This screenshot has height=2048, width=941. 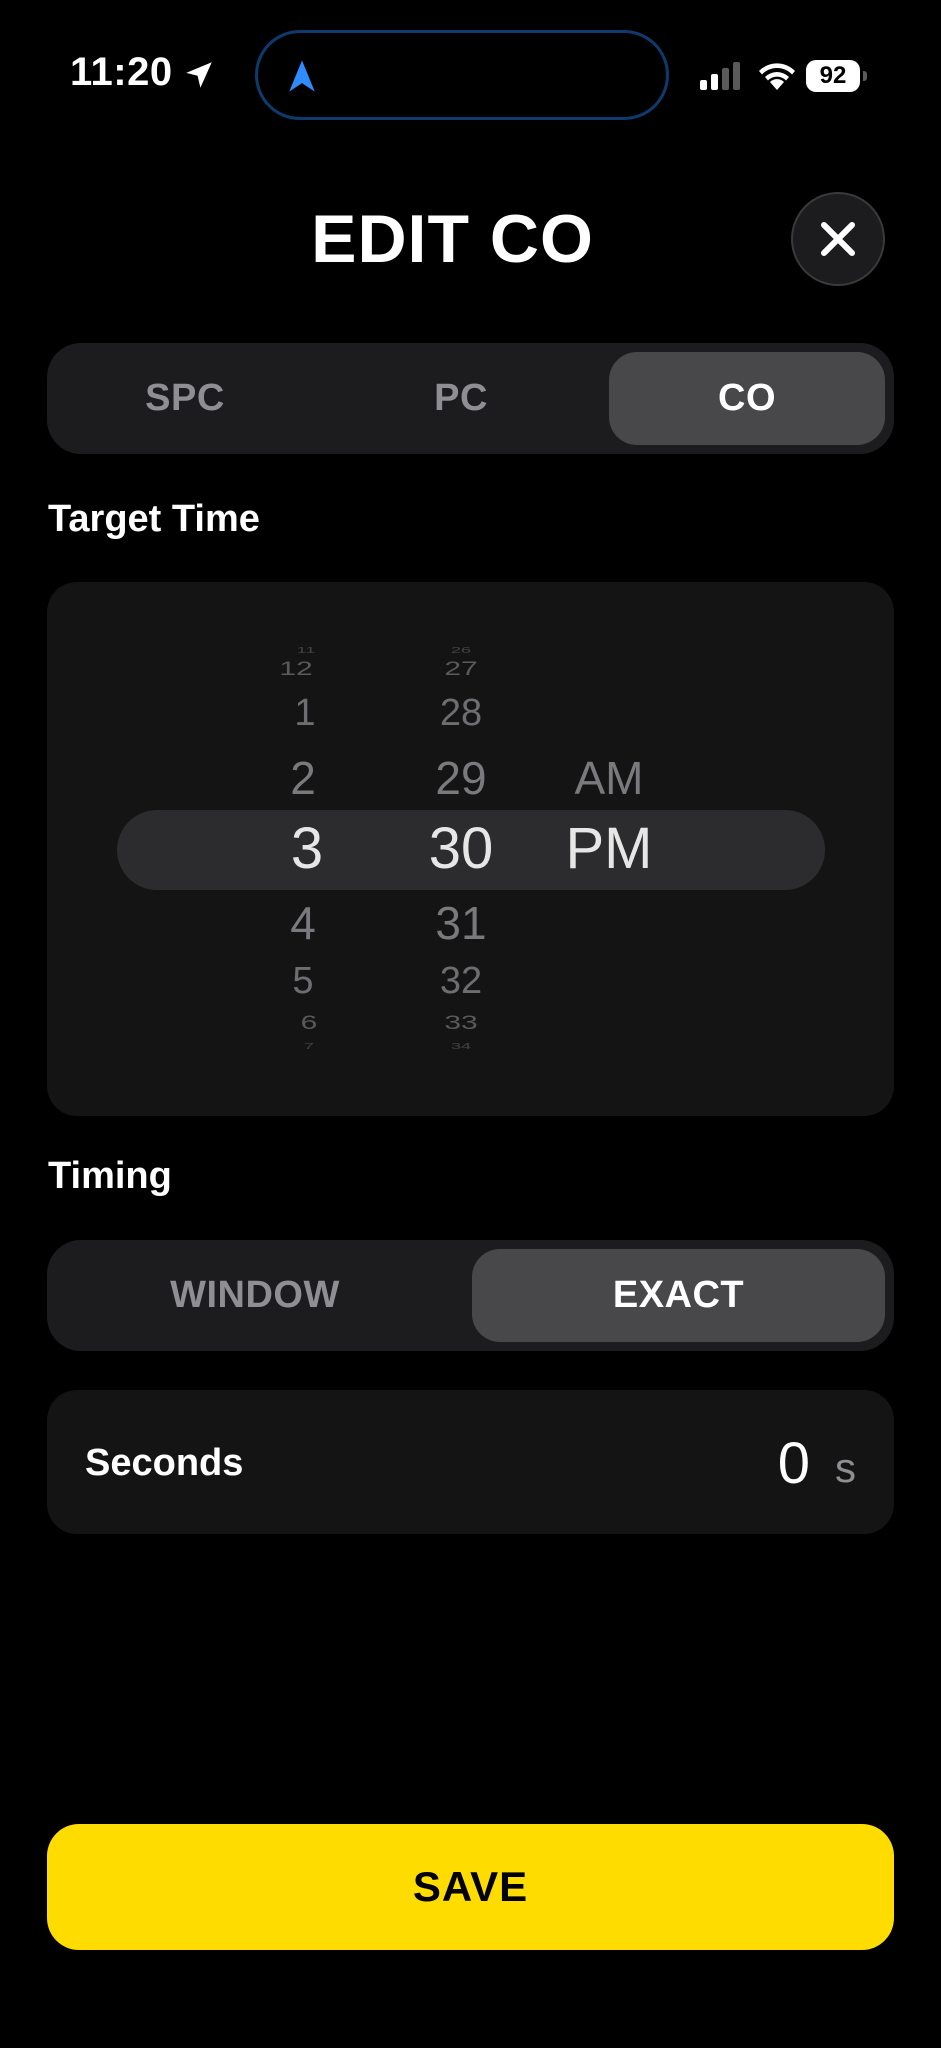 I want to click on minute-option: 34, so click(x=461, y=1046).